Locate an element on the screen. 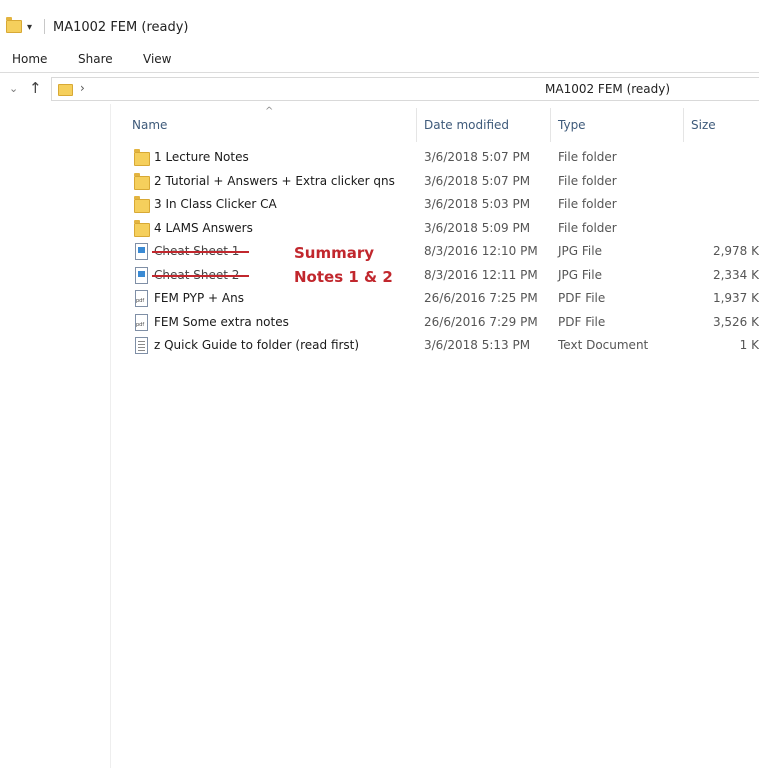 The width and height of the screenshot is (759, 768). title-bar: ▾ MA1002 FEM (ready) is located at coordinates (379, 22).